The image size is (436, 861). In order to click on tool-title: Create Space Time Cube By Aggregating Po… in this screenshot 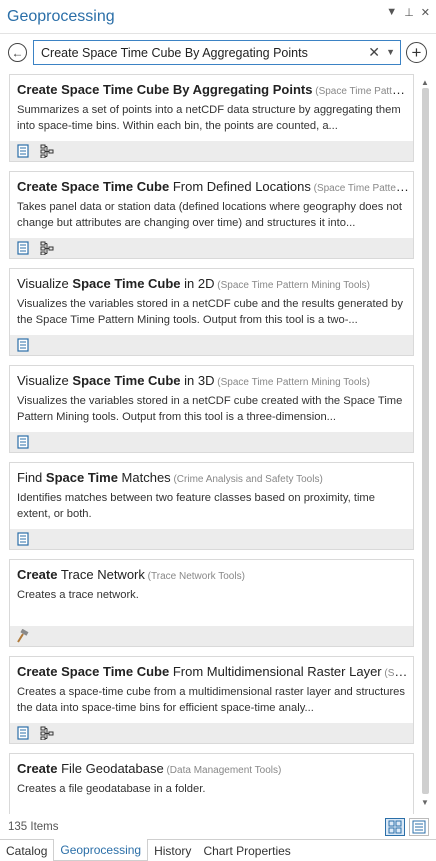, I will do `click(213, 89)`.